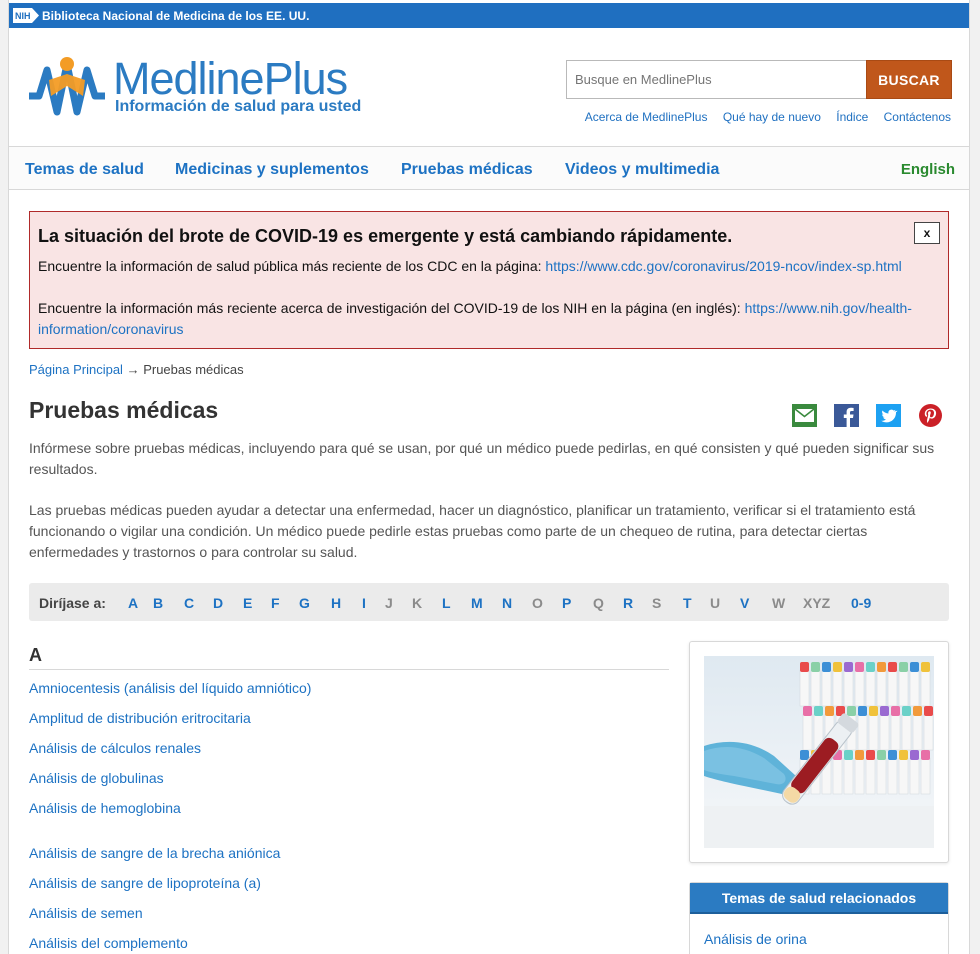 The width and height of the screenshot is (980, 954). Describe the element at coordinates (145, 883) in the screenshot. I see `list-item: Análisis de sangre de lipoproteína (a)` at that location.